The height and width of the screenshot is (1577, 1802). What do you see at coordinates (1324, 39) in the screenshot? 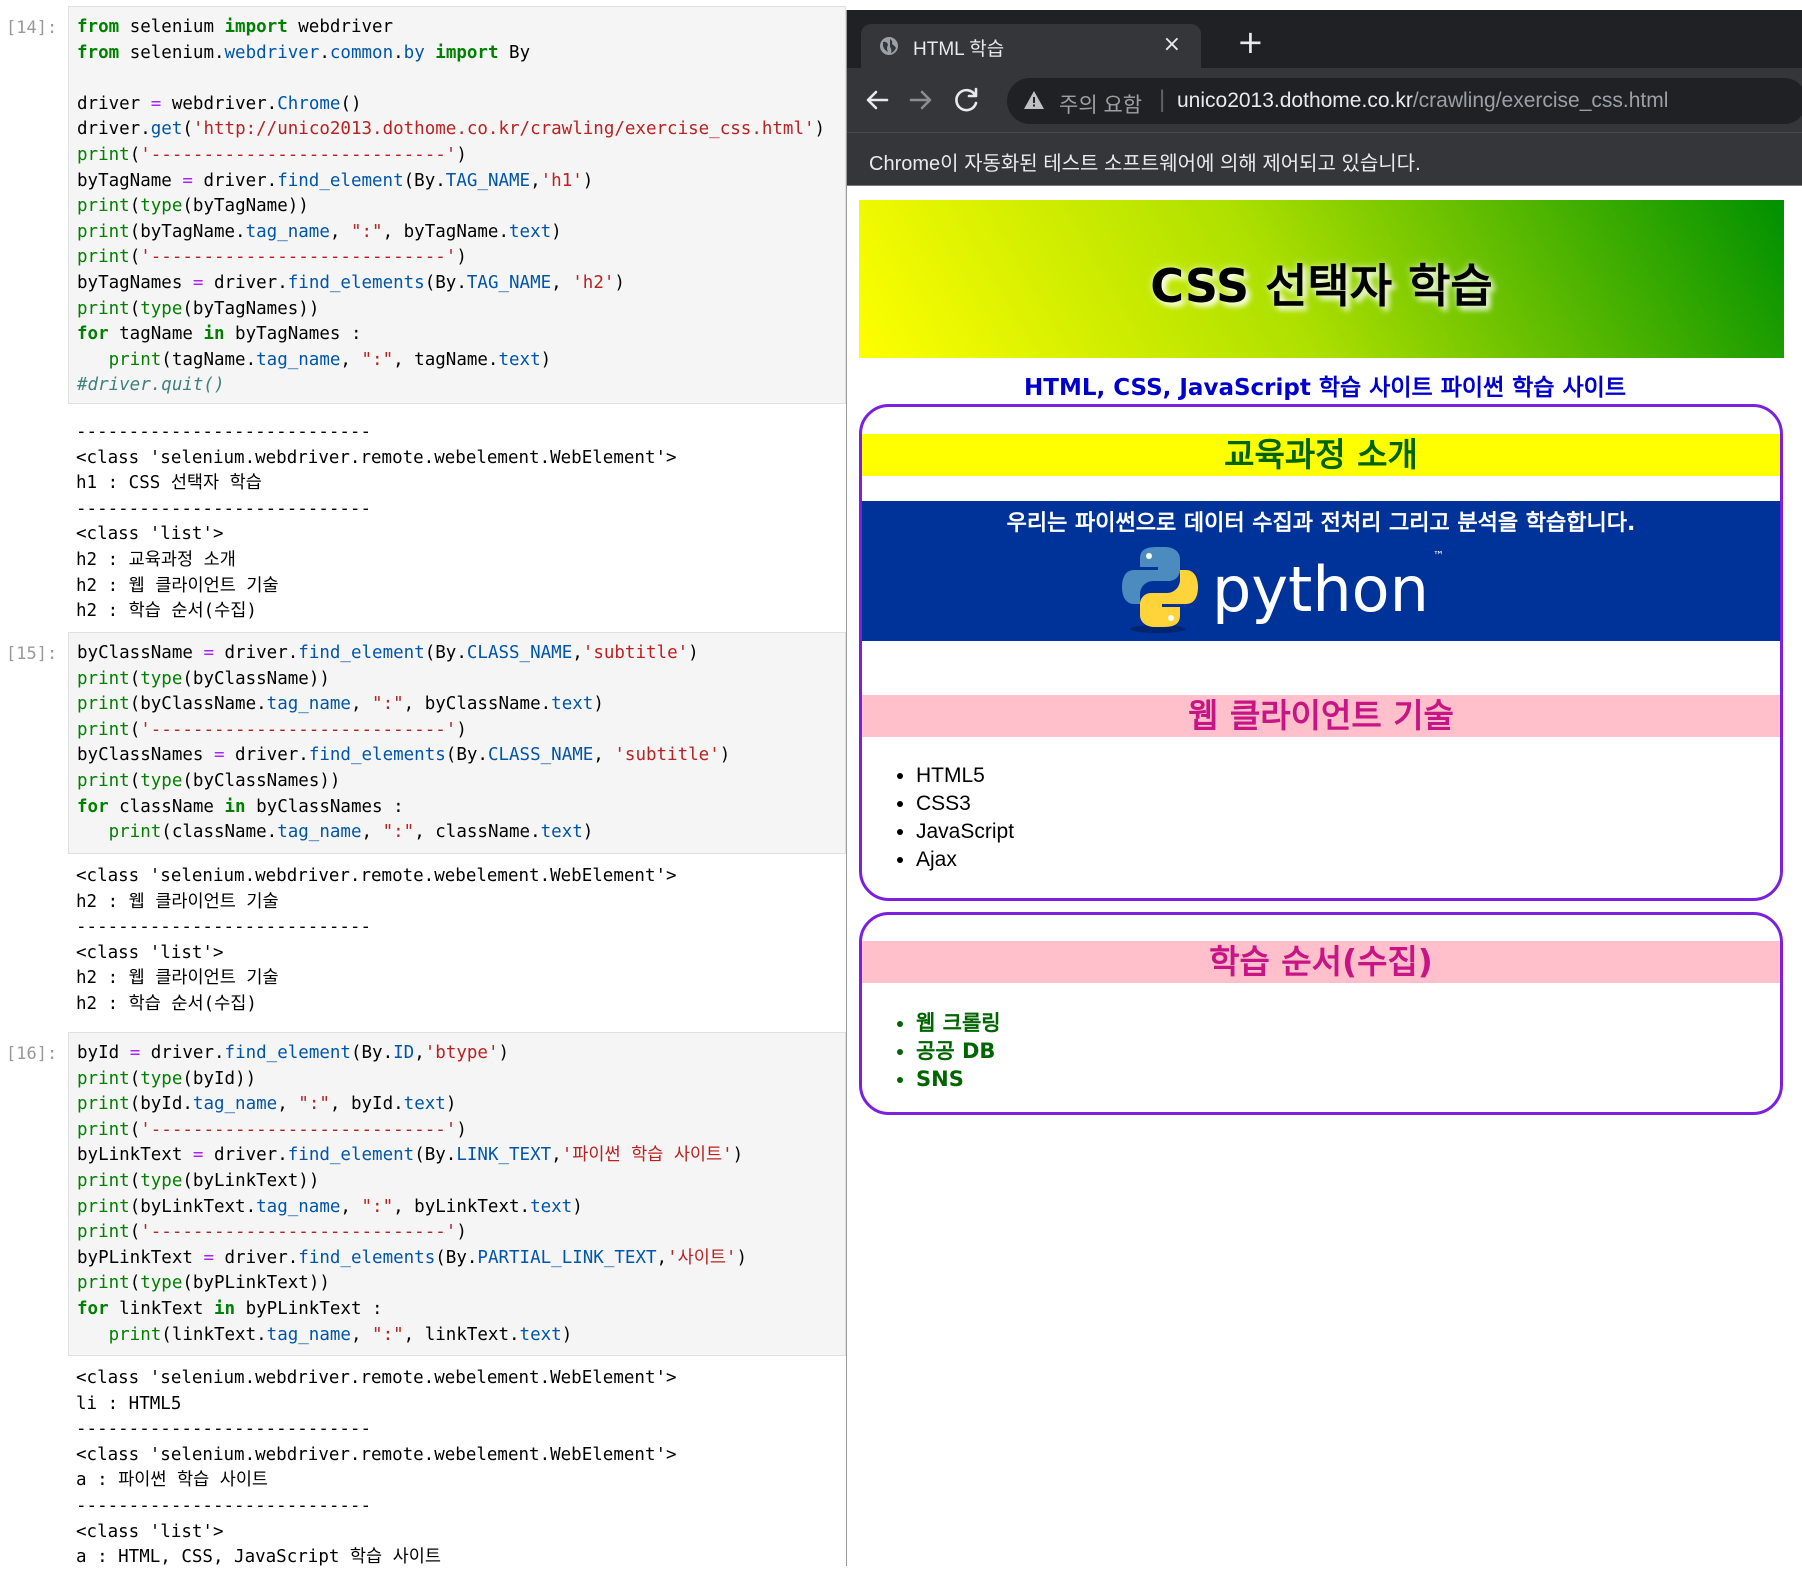
I see `tab-strip: HTML 학습 × +` at bounding box center [1324, 39].